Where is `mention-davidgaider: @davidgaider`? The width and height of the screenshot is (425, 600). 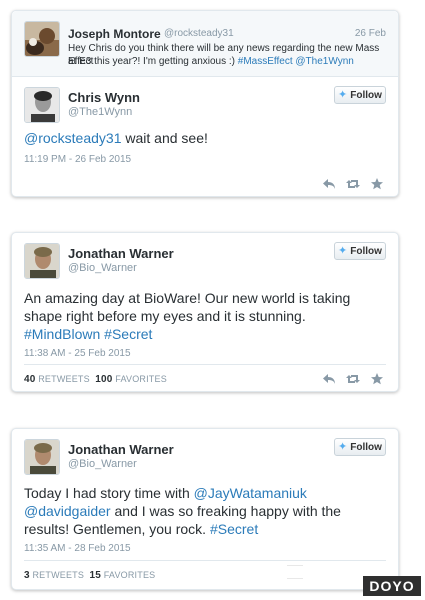
mention-davidgaider: @davidgaider is located at coordinates (67, 511).